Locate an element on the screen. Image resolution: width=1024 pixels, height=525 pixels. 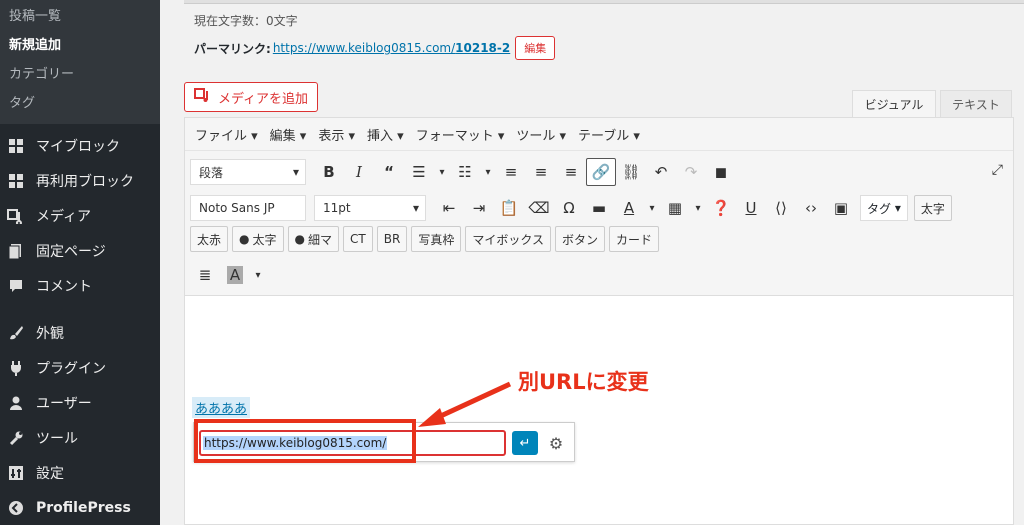
tab-visual: ビジュアル is located at coordinates (894, 104).